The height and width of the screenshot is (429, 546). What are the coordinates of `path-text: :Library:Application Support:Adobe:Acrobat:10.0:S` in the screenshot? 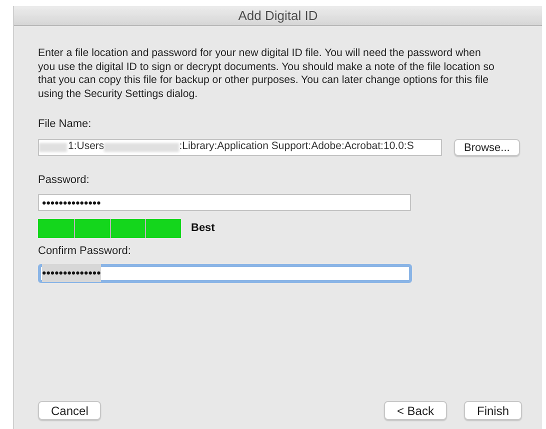 It's located at (296, 147).